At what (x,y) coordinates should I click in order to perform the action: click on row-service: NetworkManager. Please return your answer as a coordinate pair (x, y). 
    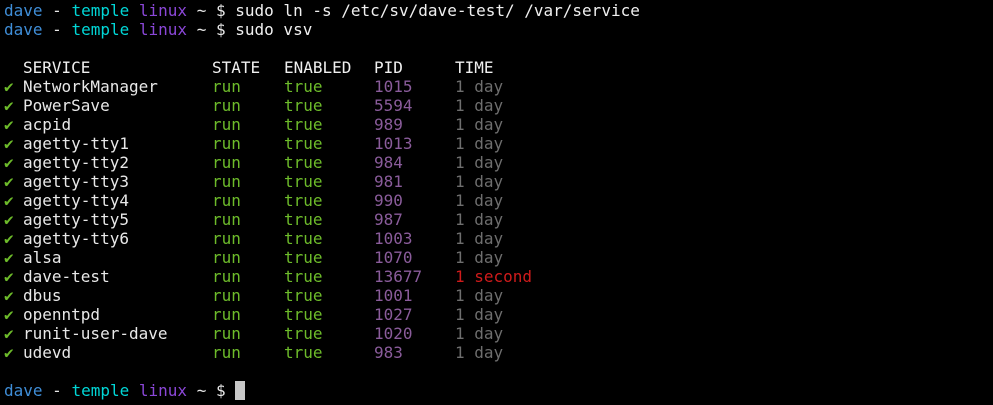
    Looking at the image, I should click on (90, 86).